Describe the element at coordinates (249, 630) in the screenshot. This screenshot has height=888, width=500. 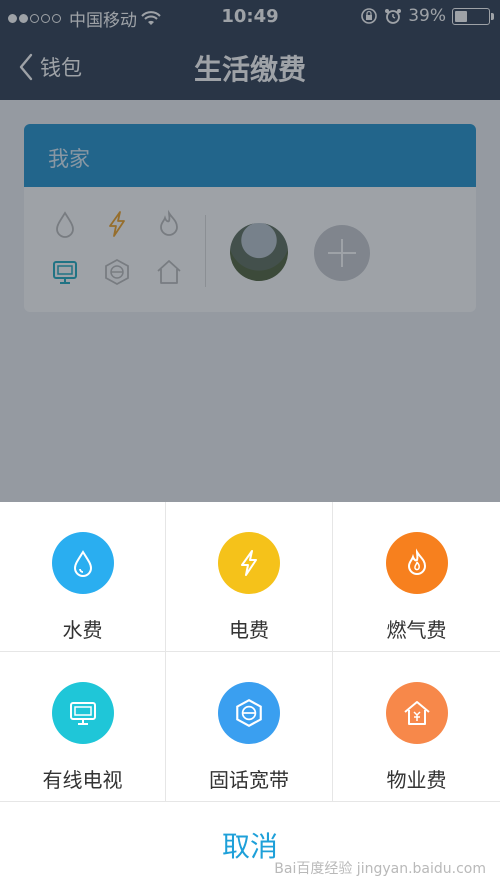
I see `option-label: 电费` at that location.